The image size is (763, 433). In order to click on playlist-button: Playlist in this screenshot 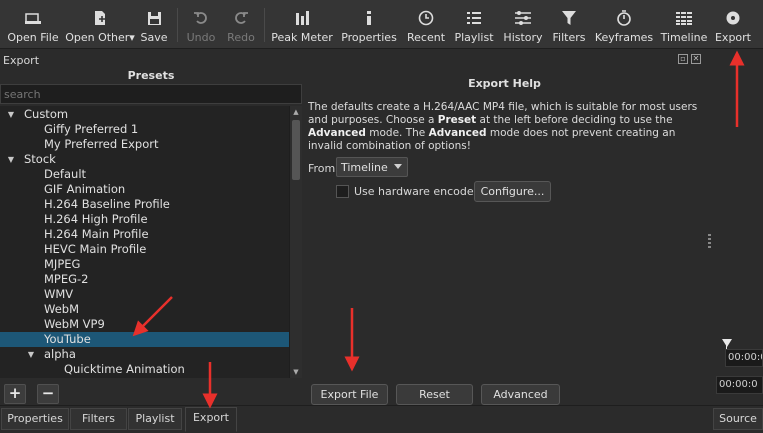, I will do `click(474, 24)`.